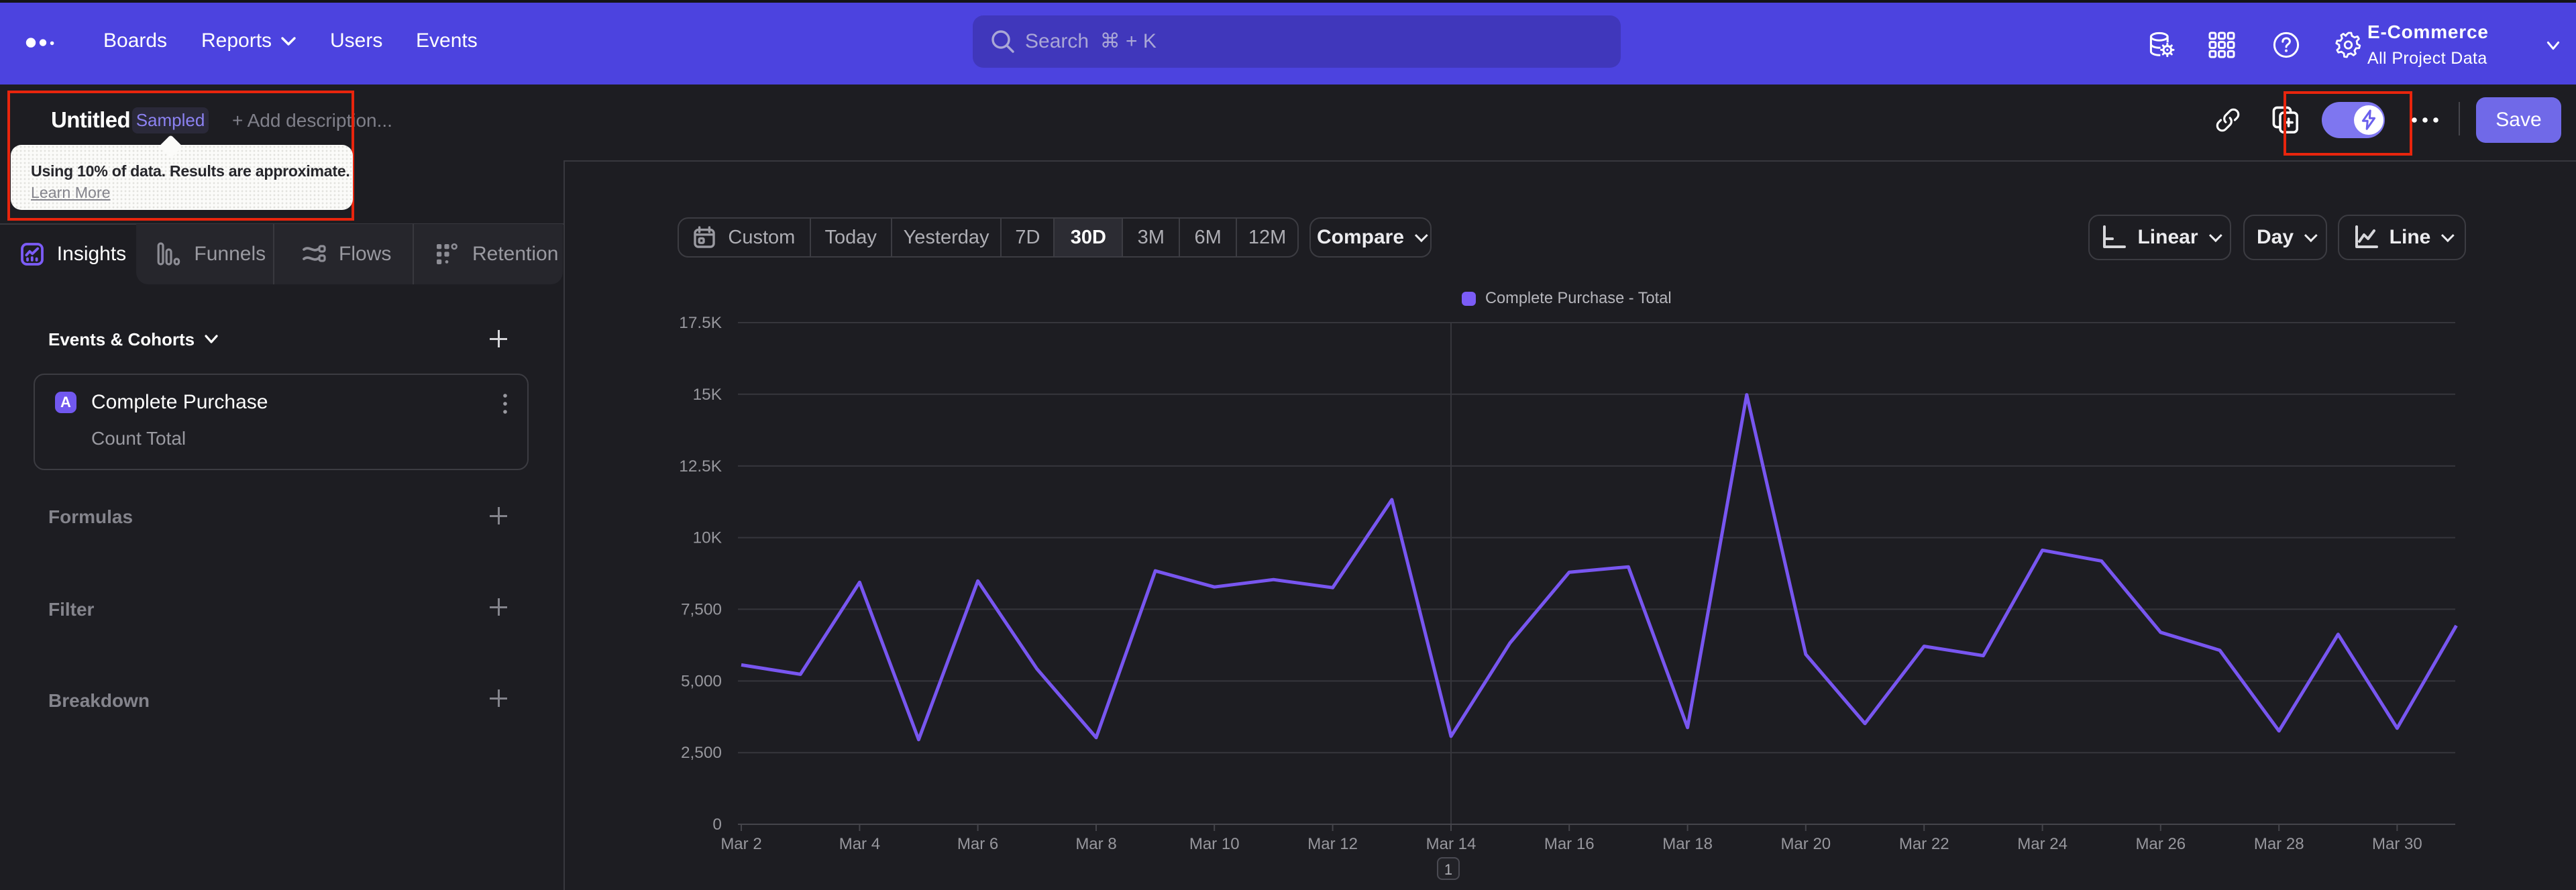 This screenshot has width=2576, height=890. Describe the element at coordinates (1332, 844) in the screenshot. I see `svg-text: Mar 12` at that location.